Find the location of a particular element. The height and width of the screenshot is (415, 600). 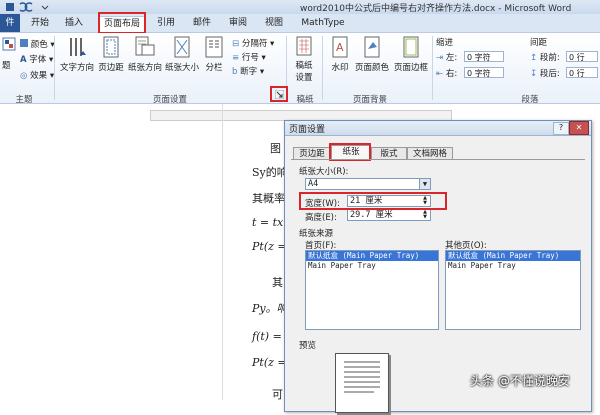

indent-right-label: ⇤ 右: is located at coordinates (447, 74).